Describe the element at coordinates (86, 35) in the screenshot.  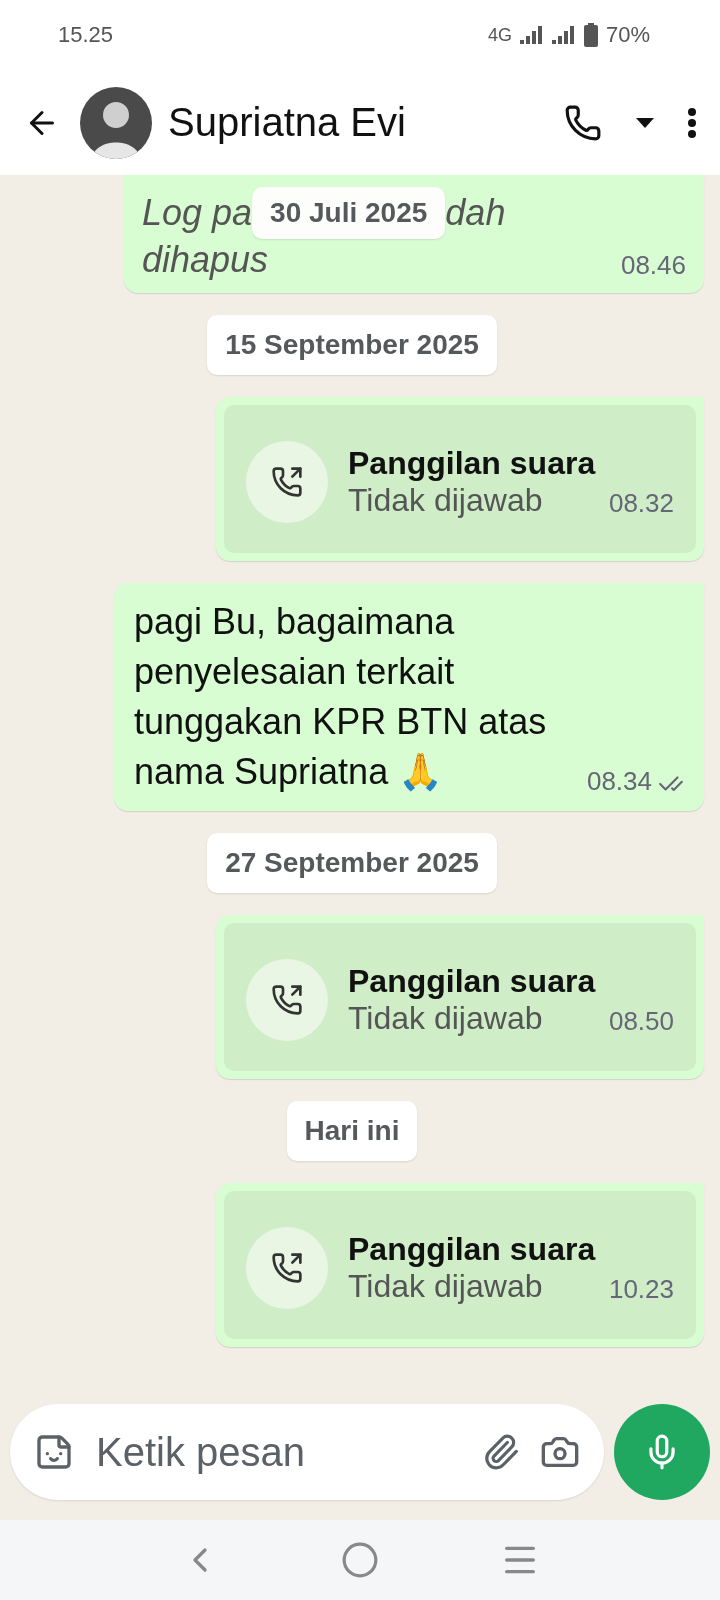
I see `status-time: 15.25` at that location.